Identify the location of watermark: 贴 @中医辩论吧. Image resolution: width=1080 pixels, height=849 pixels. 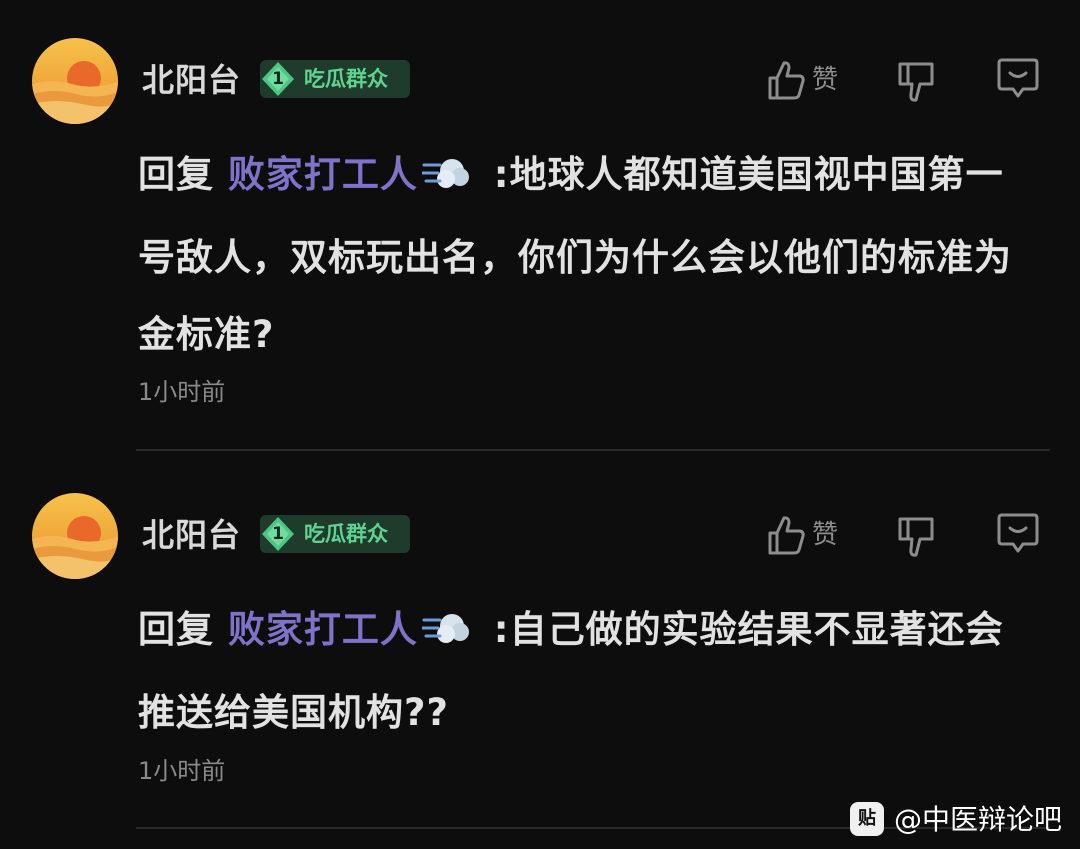
(958, 820).